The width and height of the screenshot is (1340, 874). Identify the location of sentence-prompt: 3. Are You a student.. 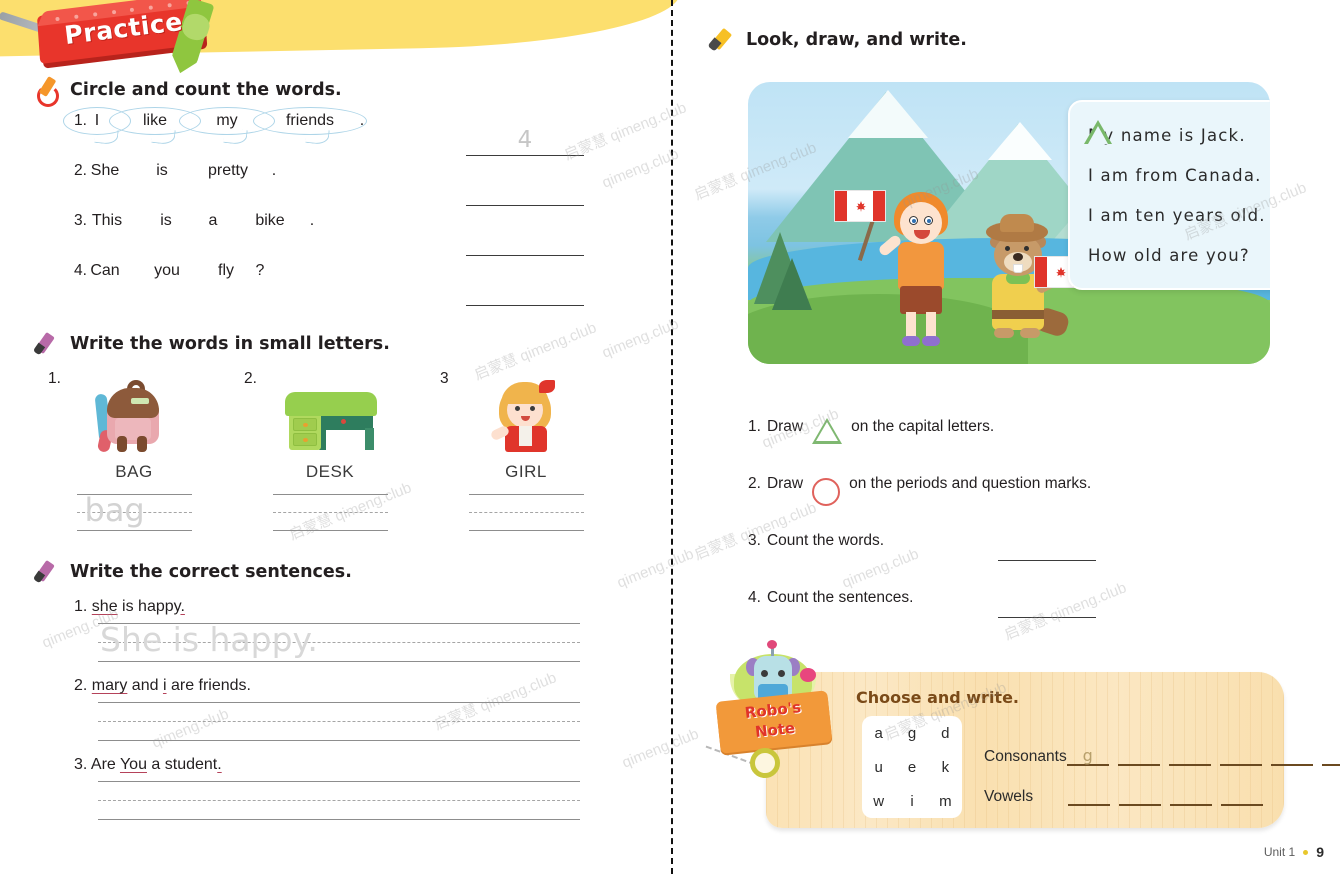
(336, 765).